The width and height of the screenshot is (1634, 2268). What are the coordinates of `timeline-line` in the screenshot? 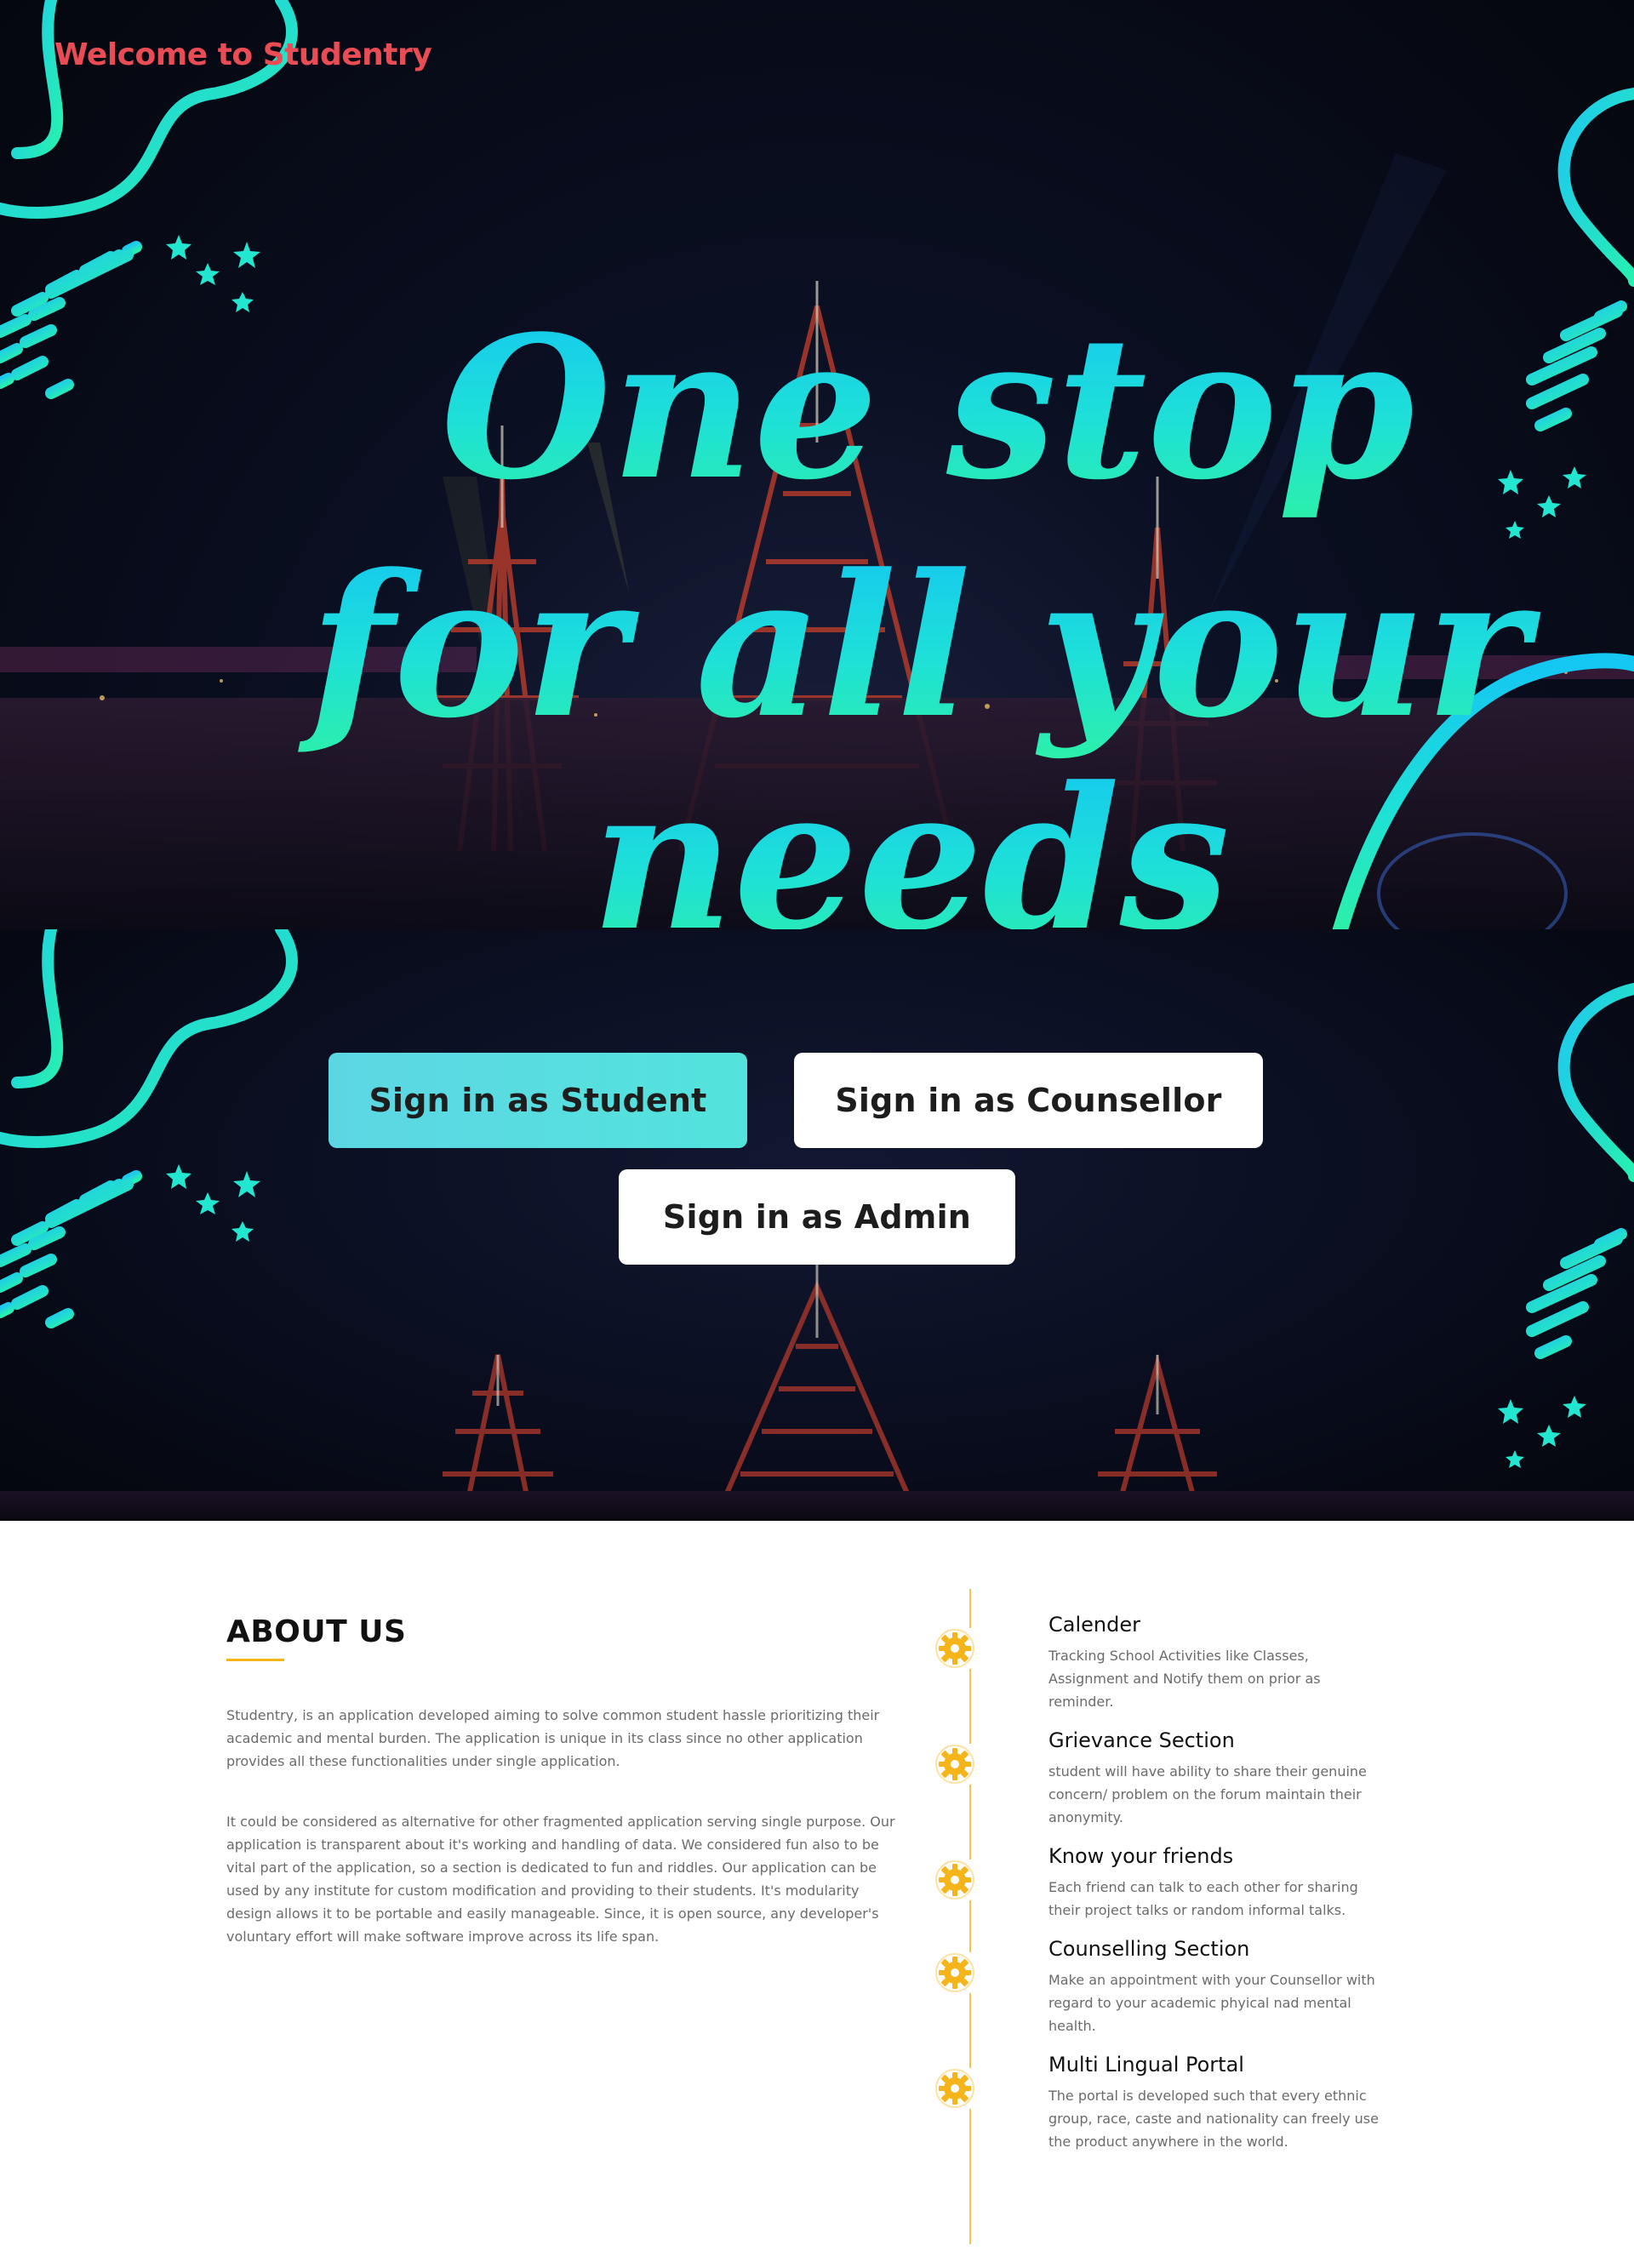 It's located at (970, 1916).